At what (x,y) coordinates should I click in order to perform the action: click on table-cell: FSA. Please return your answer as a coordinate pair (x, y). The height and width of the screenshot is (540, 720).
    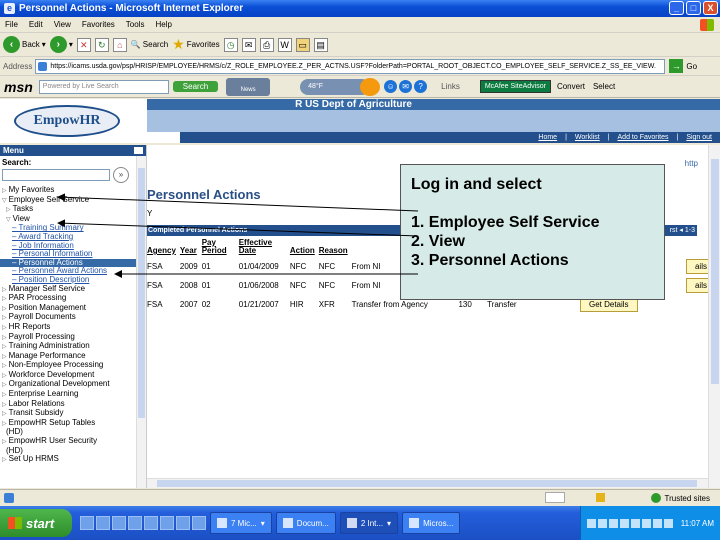
    Looking at the image, I should click on (155, 285).